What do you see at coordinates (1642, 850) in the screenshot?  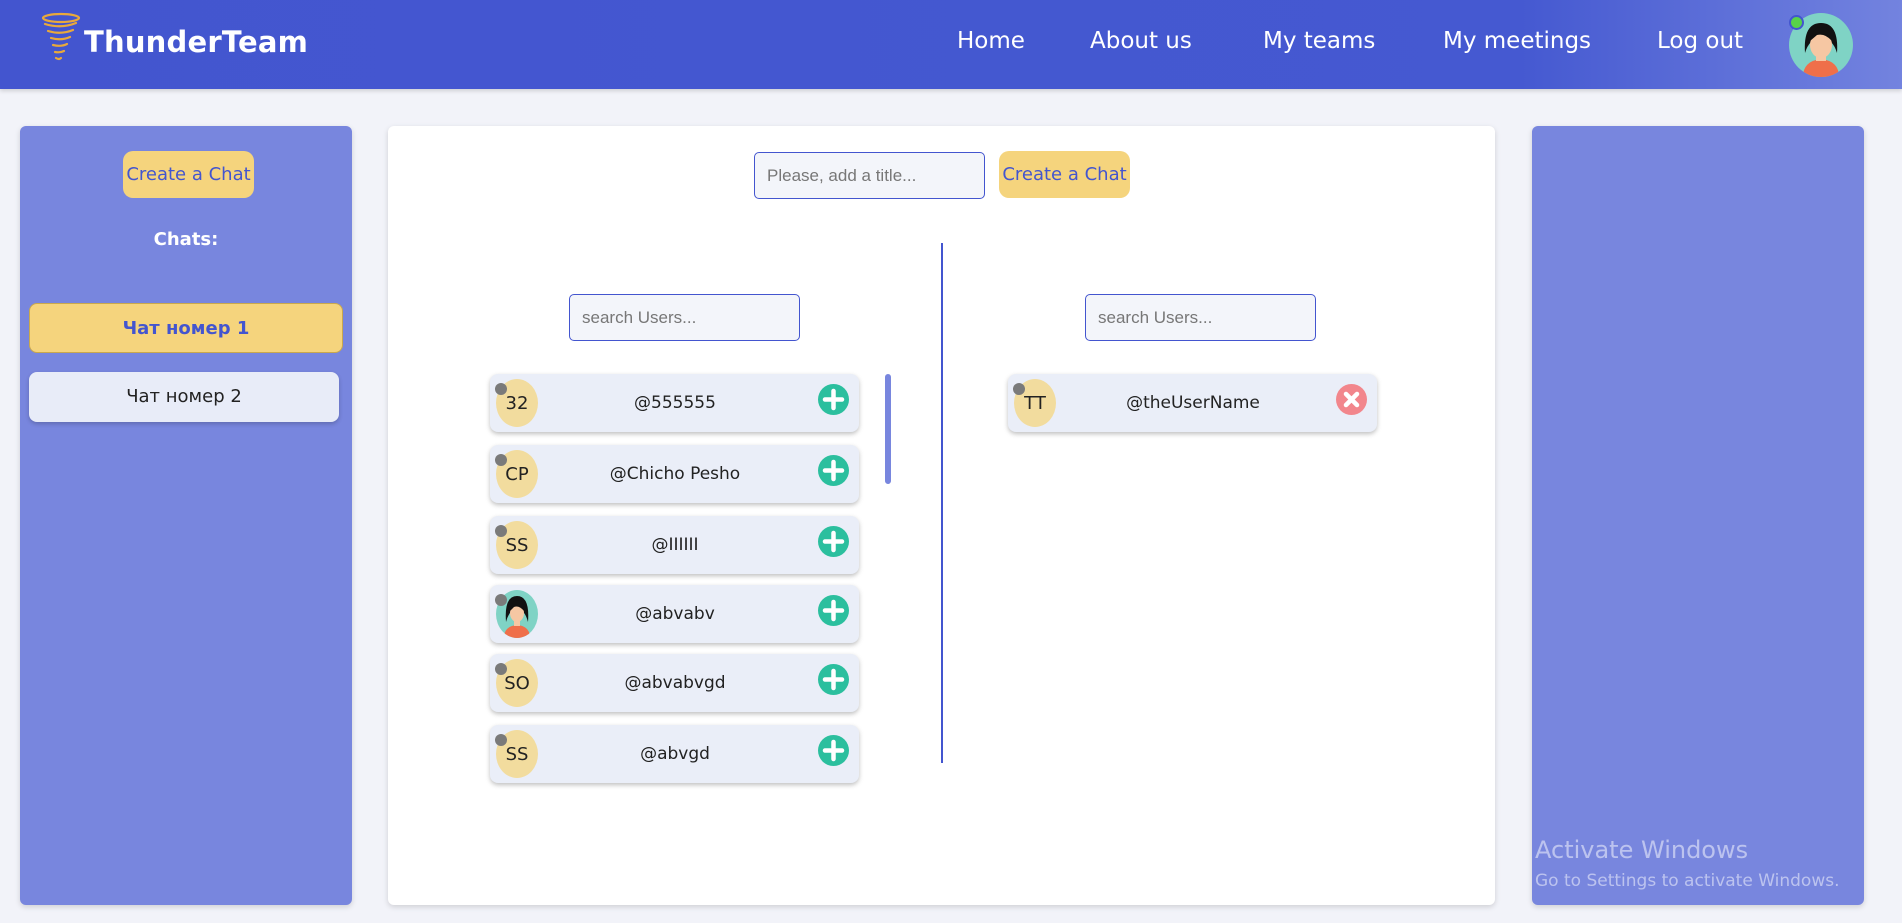 I see `windows-activation-title: Activate Windows` at bounding box center [1642, 850].